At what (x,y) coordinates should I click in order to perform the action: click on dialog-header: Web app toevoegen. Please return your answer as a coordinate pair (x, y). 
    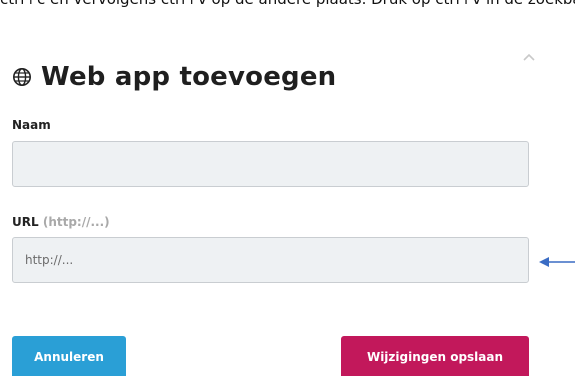
    Looking at the image, I should click on (174, 77).